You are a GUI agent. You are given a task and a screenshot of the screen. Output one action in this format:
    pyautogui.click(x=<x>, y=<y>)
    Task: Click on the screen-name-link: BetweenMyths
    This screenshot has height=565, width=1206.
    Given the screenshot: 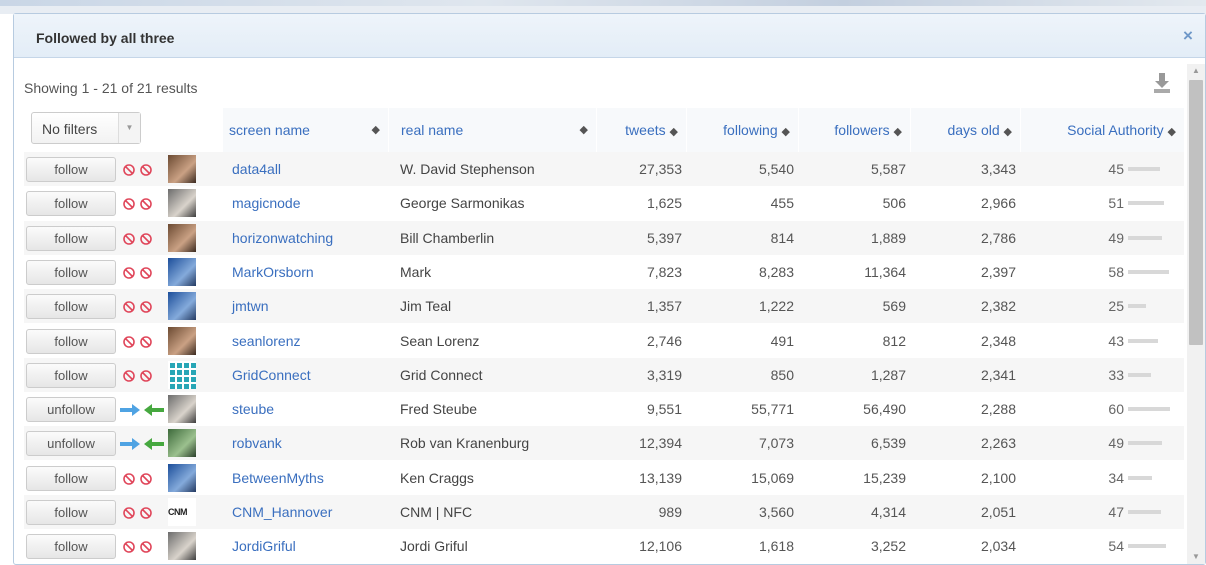 What is the action you would take?
    pyautogui.click(x=312, y=478)
    